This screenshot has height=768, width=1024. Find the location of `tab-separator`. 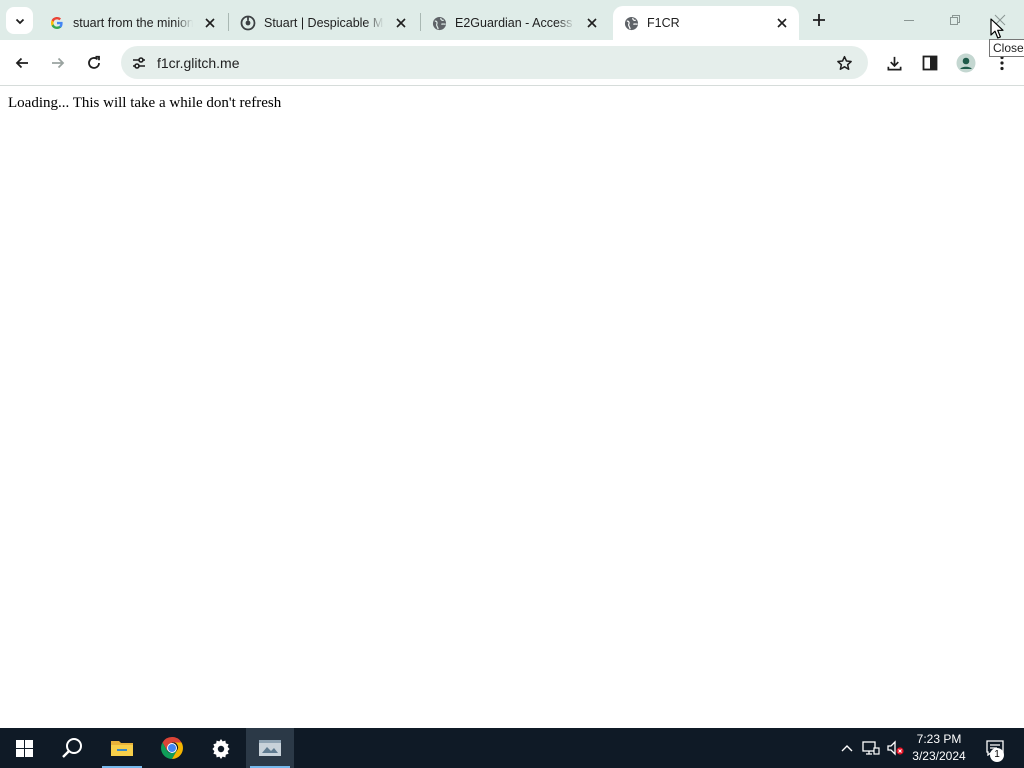

tab-separator is located at coordinates (228, 22).